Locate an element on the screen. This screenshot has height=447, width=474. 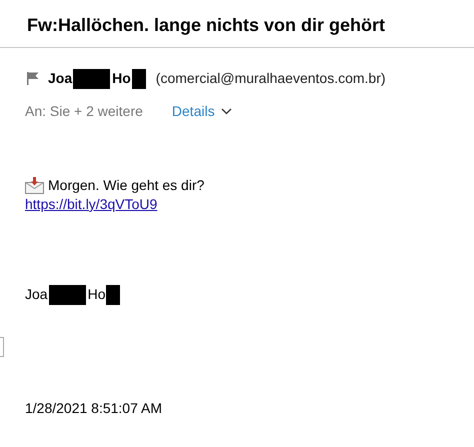
sent-date: 1/28/2021 8:51:07 AM is located at coordinates (93, 408).